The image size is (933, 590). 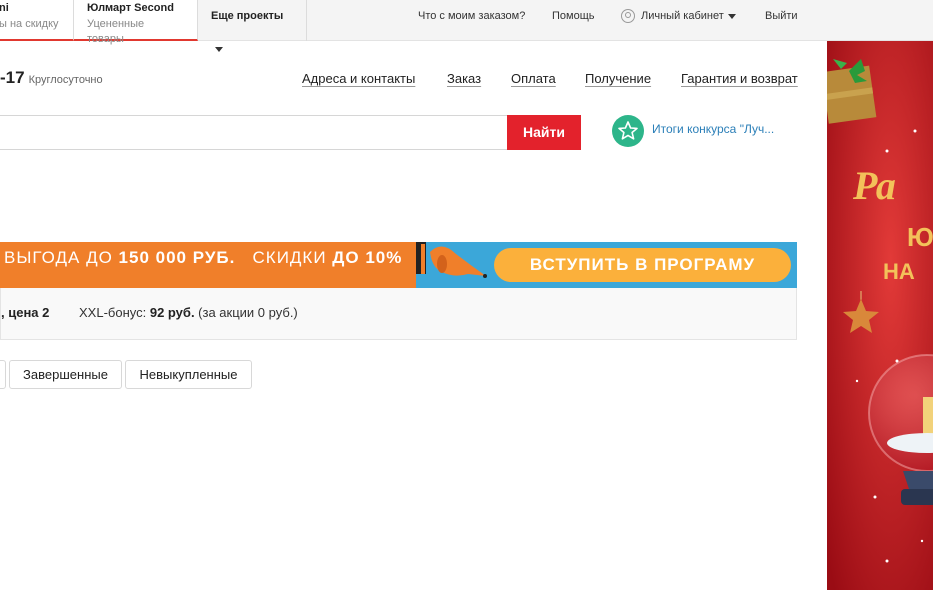 I want to click on project-tab-sale: ni ы на скидку, so click(x=37, y=20).